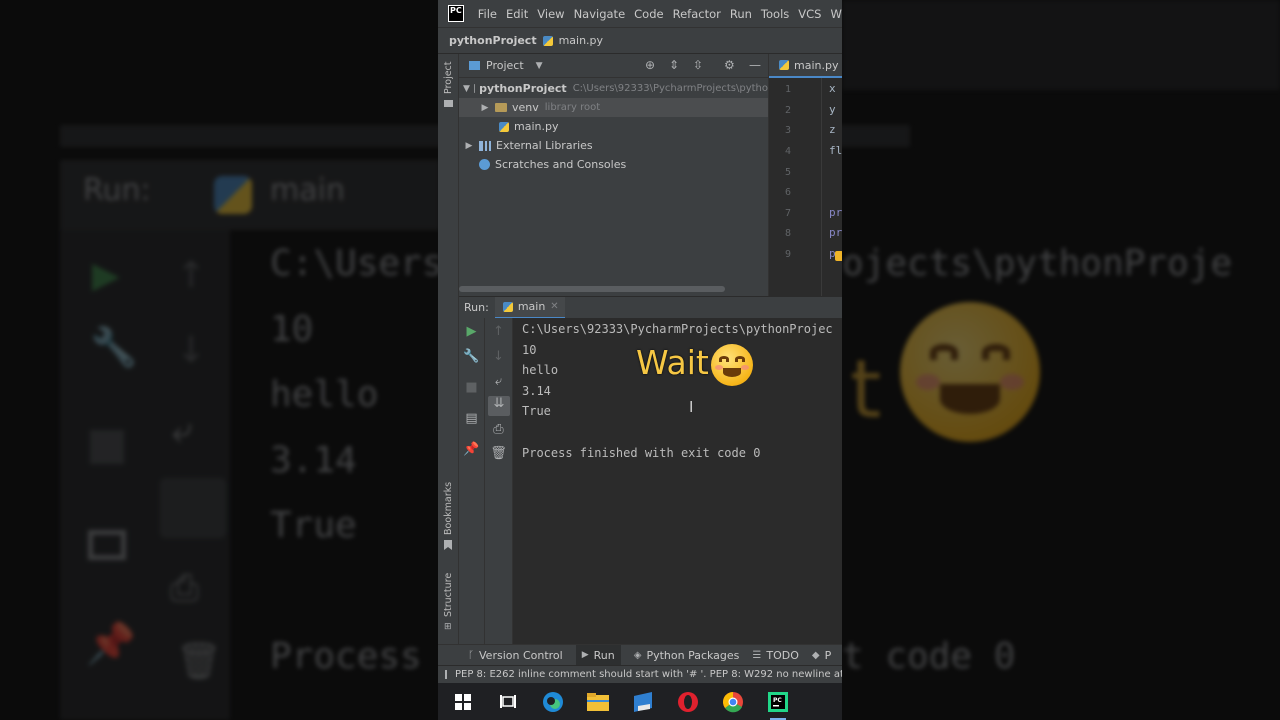 The height and width of the screenshot is (720, 1280). Describe the element at coordinates (821, 655) in the screenshot. I see `python-console-button: ◆ P` at that location.